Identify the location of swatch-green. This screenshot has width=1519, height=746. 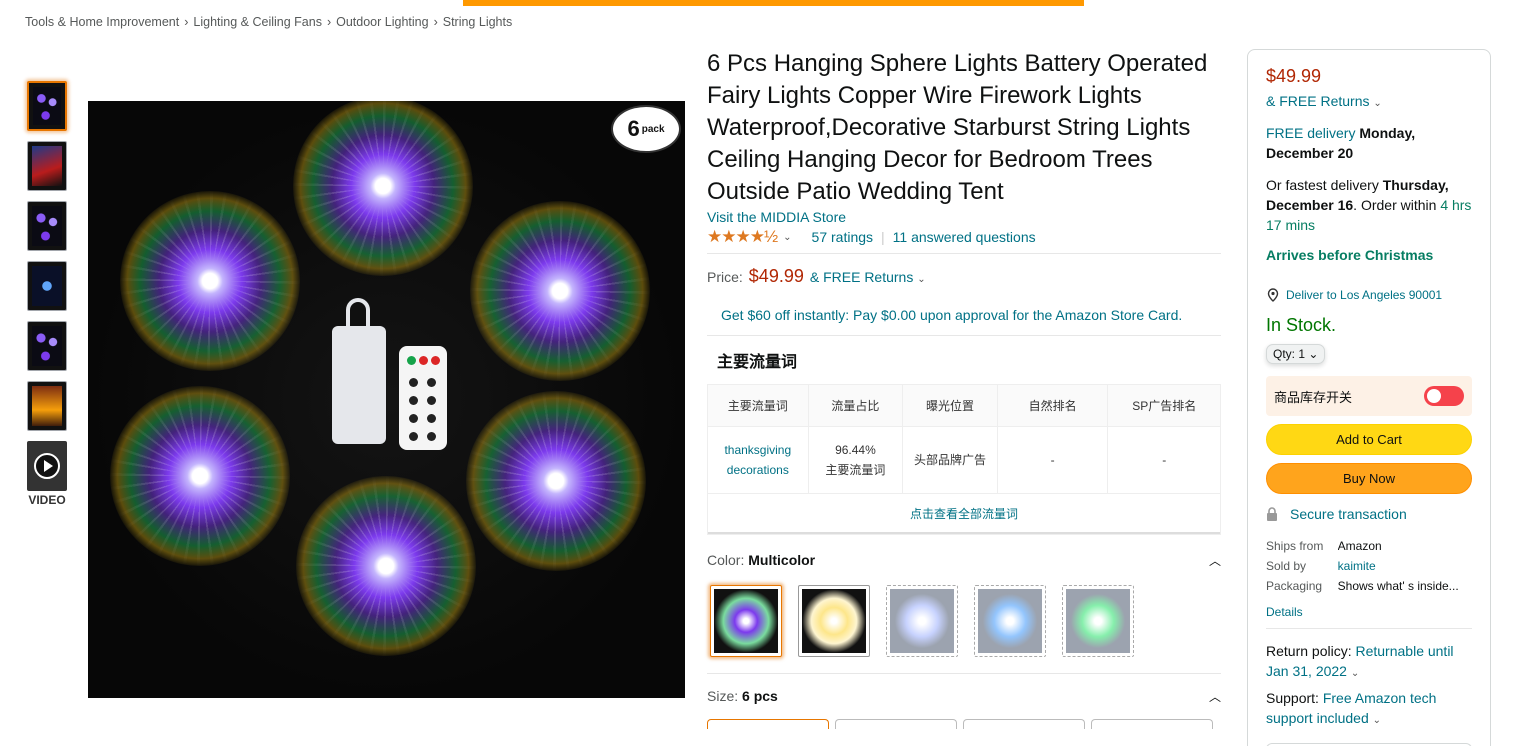
(1098, 621).